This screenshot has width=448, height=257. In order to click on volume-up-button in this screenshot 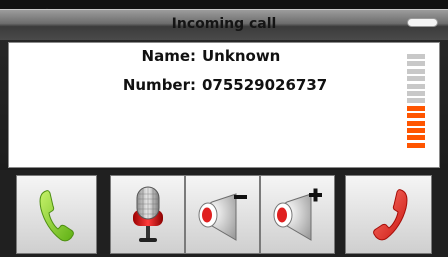, I will do `click(297, 214)`.